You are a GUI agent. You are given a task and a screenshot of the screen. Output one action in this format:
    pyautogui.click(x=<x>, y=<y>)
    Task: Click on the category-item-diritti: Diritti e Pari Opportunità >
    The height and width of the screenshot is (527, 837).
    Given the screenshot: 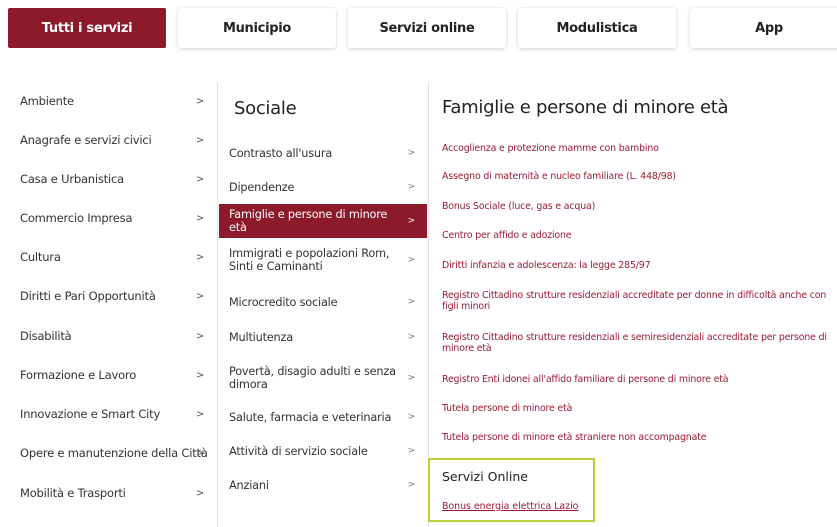 What is the action you would take?
    pyautogui.click(x=107, y=296)
    